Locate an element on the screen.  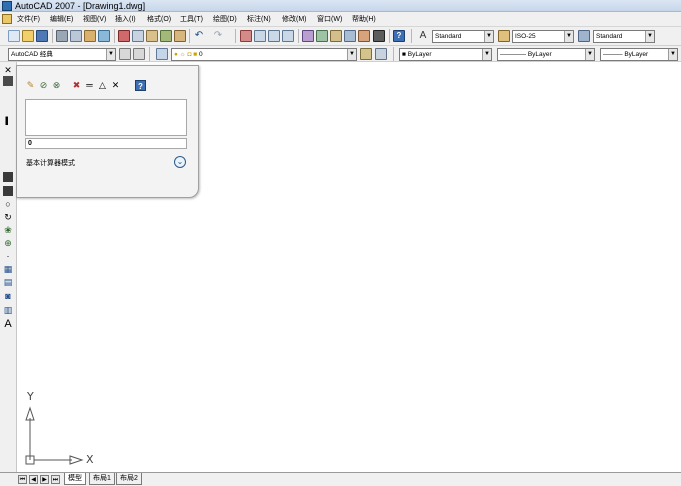
standard-toolbar: ↶ ↷ ? A Standard ▼ ISO-25 ▼ Standard ▼ is located at coordinates (340, 36).